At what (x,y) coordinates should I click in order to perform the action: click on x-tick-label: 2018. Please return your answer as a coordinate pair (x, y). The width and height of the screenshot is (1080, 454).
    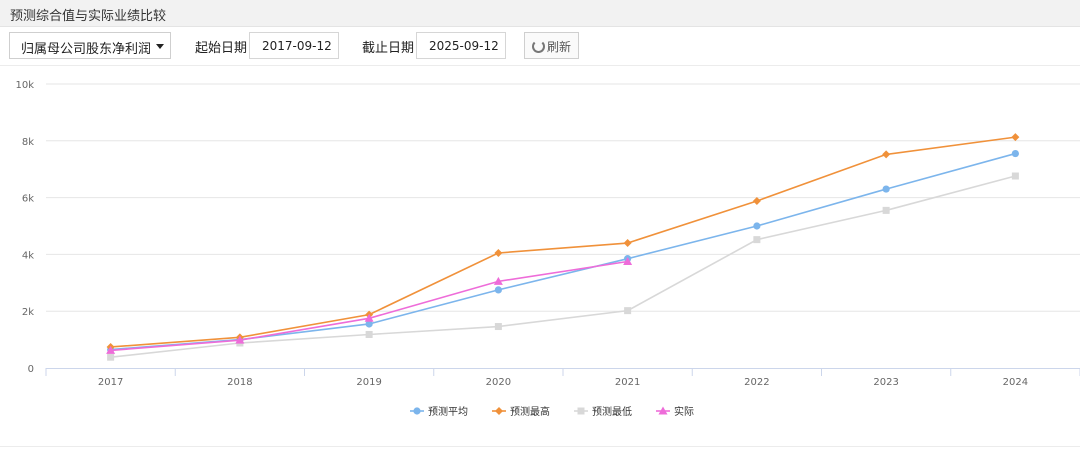
    Looking at the image, I should click on (239, 382).